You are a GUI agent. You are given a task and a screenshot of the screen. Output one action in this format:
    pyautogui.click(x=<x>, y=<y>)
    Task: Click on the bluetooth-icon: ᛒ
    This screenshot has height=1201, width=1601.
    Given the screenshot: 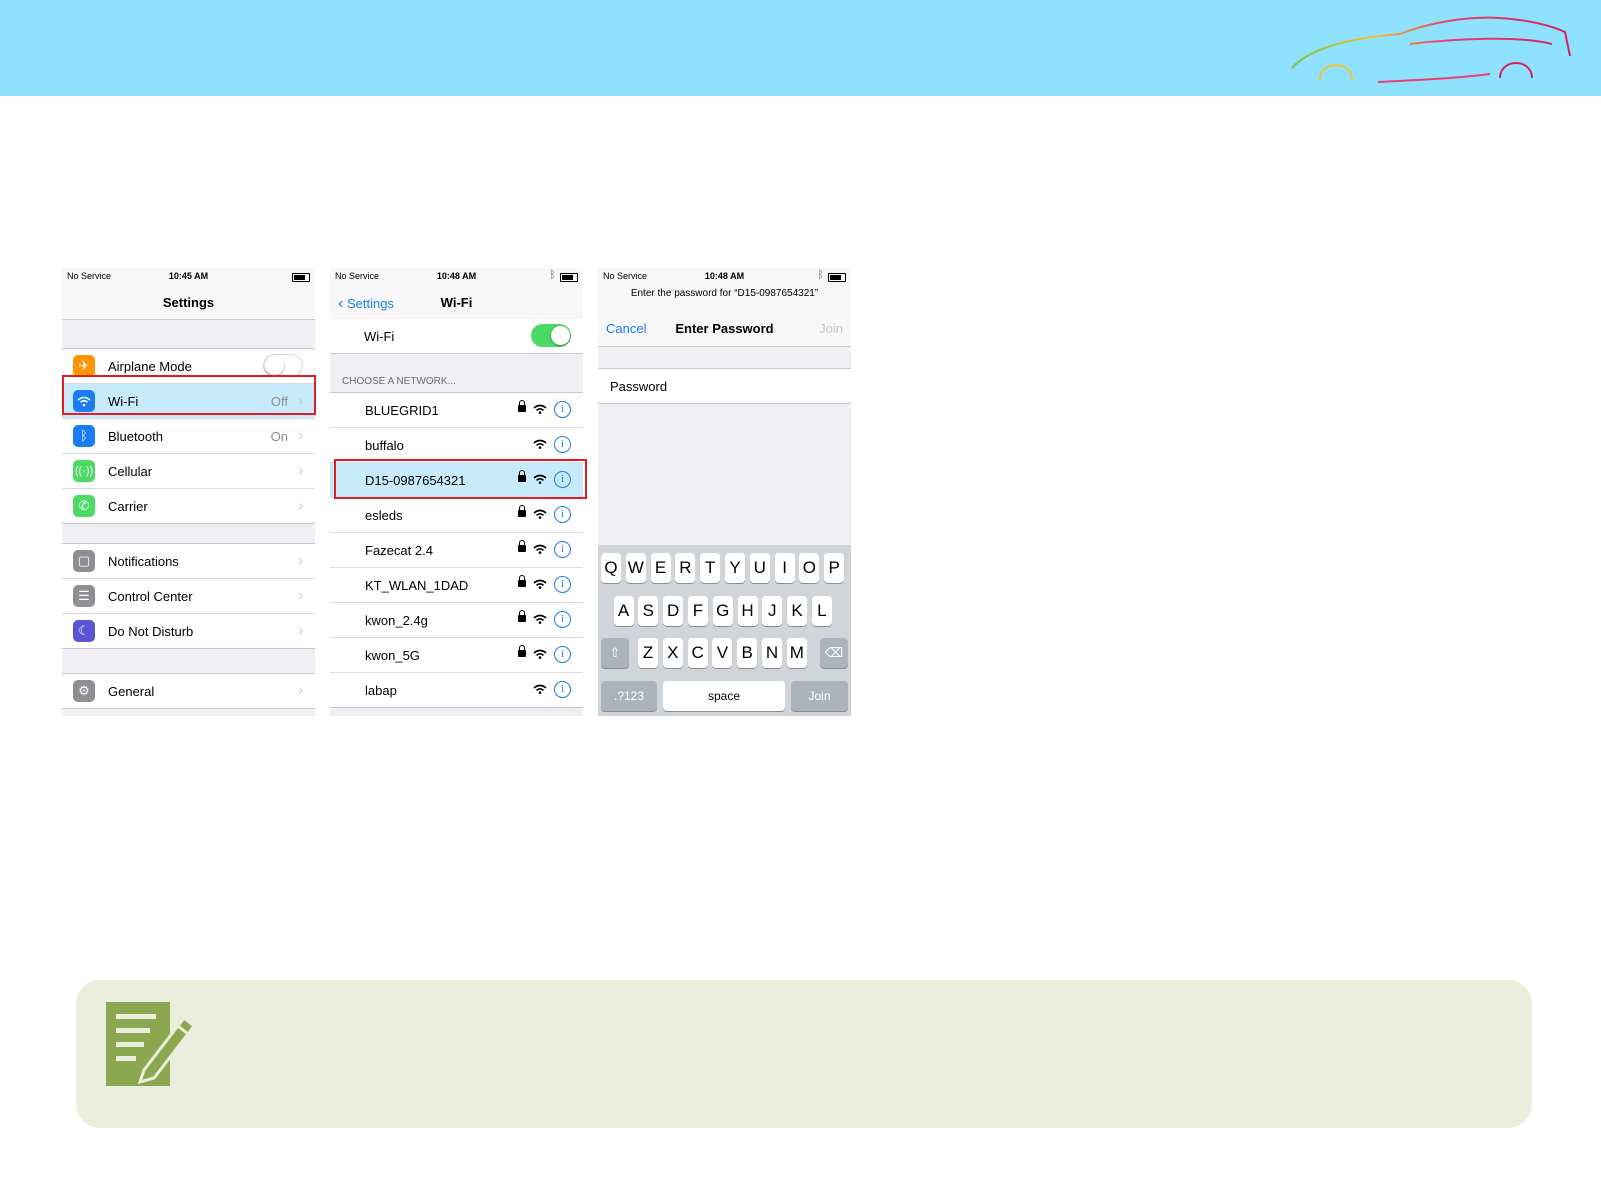 What is the action you would take?
    pyautogui.click(x=84, y=436)
    